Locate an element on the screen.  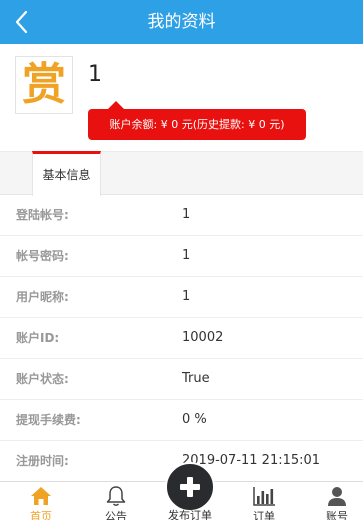
tab-basic-info: 基本信息 is located at coordinates (66, 173).